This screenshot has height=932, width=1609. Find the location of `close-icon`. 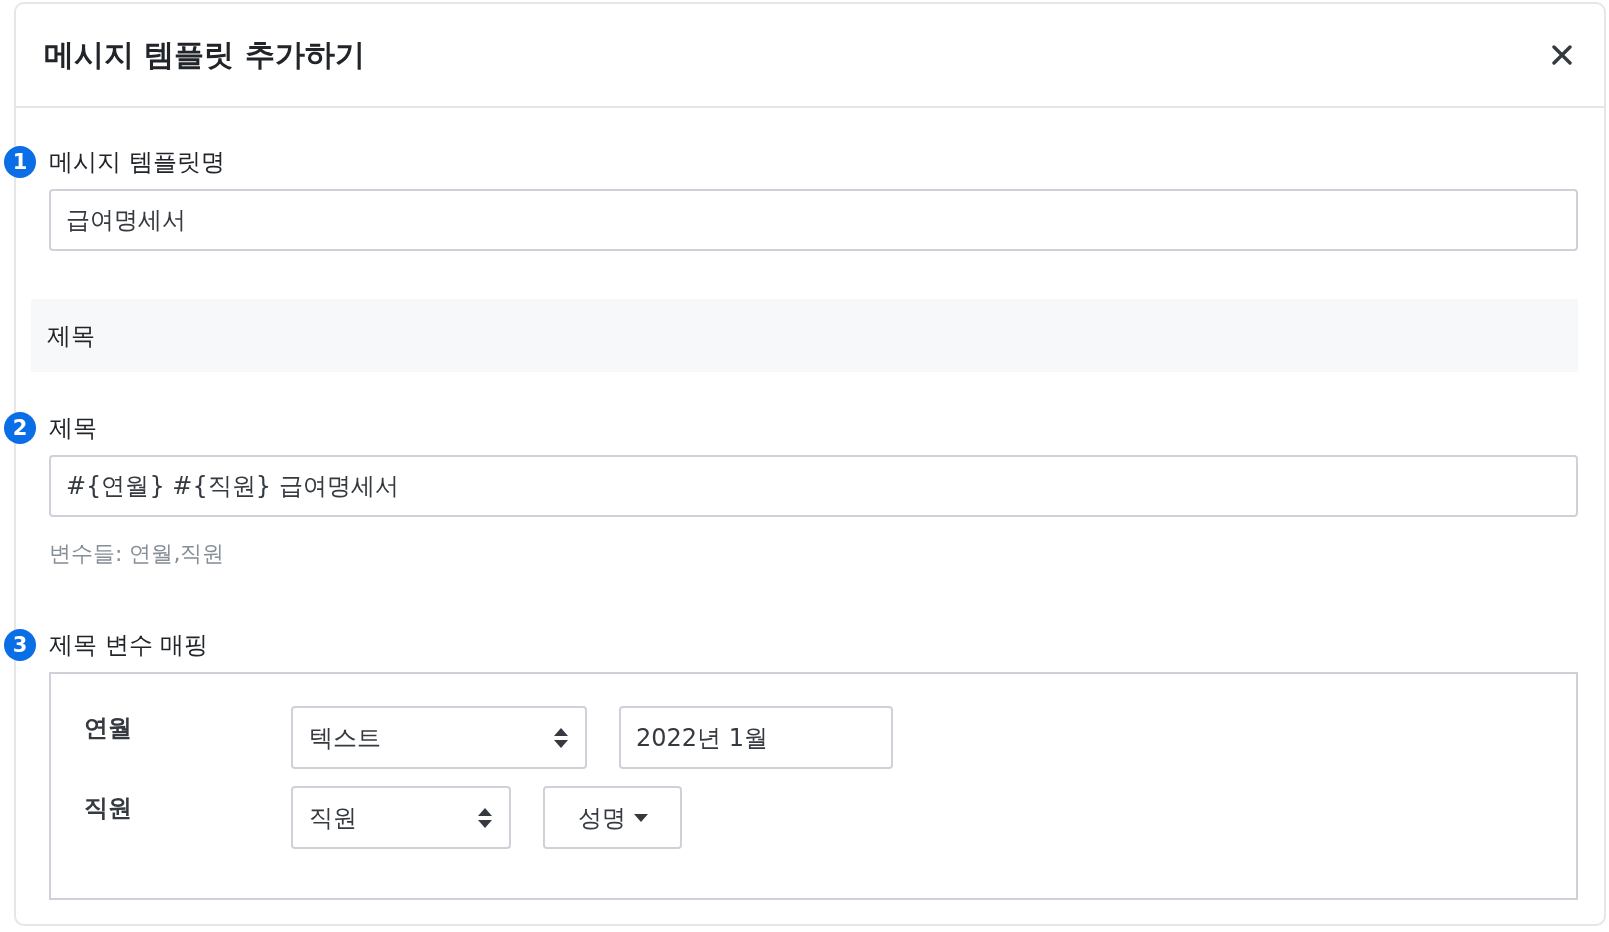

close-icon is located at coordinates (1562, 55).